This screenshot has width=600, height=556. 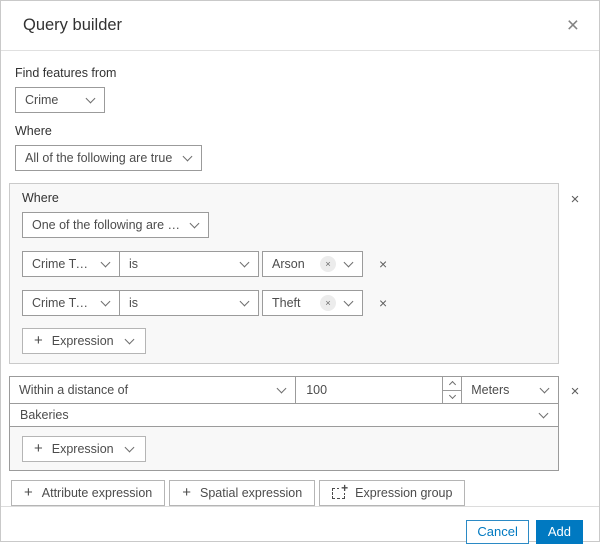 What do you see at coordinates (33, 131) in the screenshot?
I see `where-label: Where` at bounding box center [33, 131].